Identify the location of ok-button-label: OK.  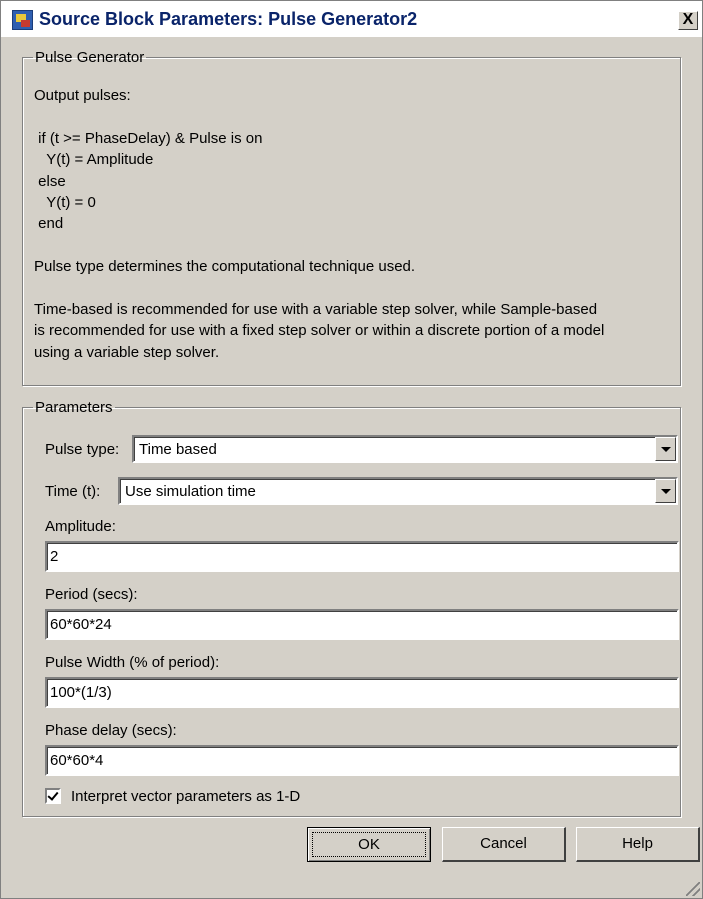
(369, 844).